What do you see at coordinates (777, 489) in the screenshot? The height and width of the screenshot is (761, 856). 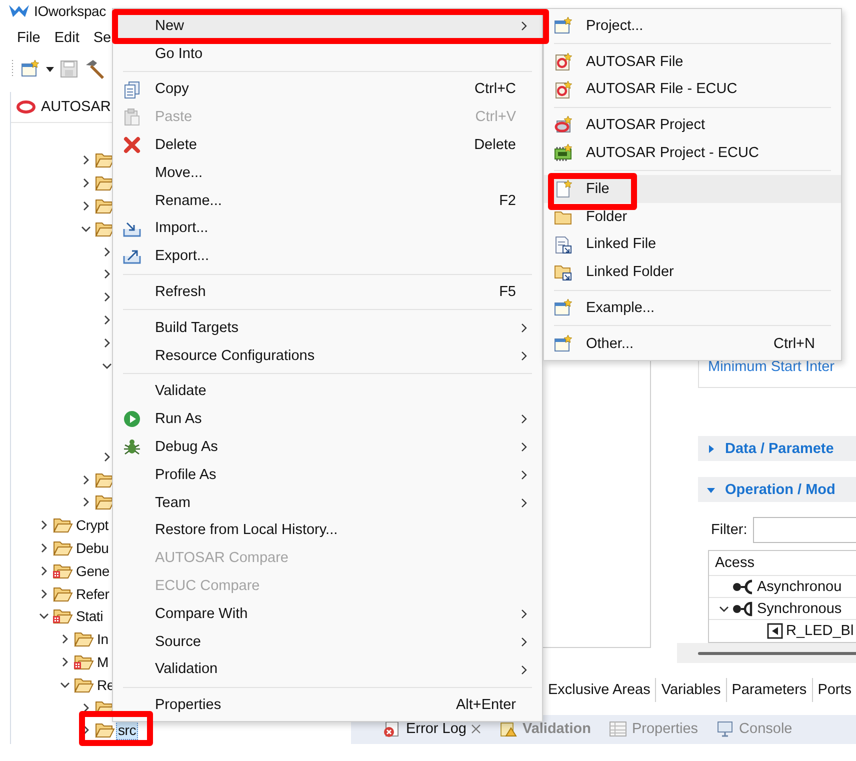 I see `section-header: Operation / Mod` at bounding box center [777, 489].